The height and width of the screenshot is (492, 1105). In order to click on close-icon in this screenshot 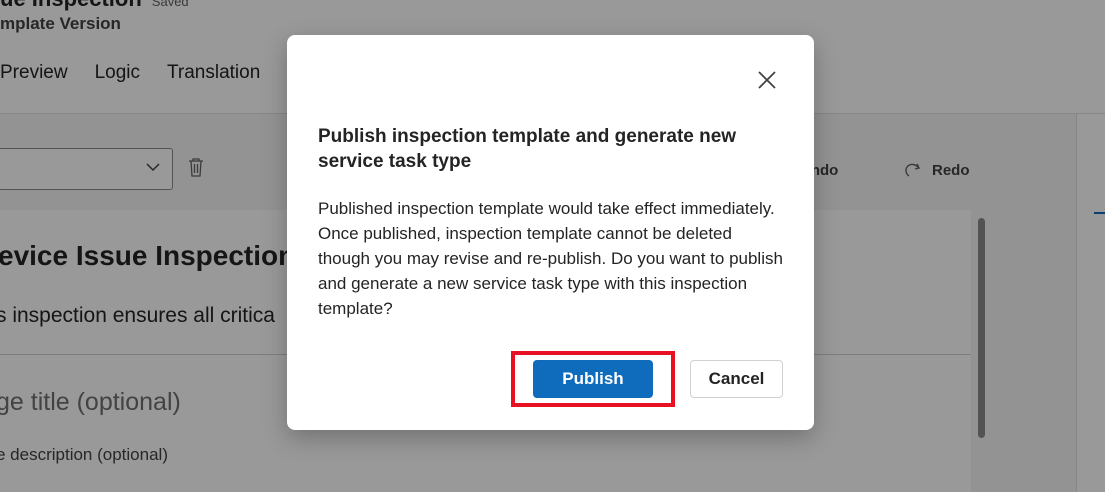, I will do `click(767, 80)`.